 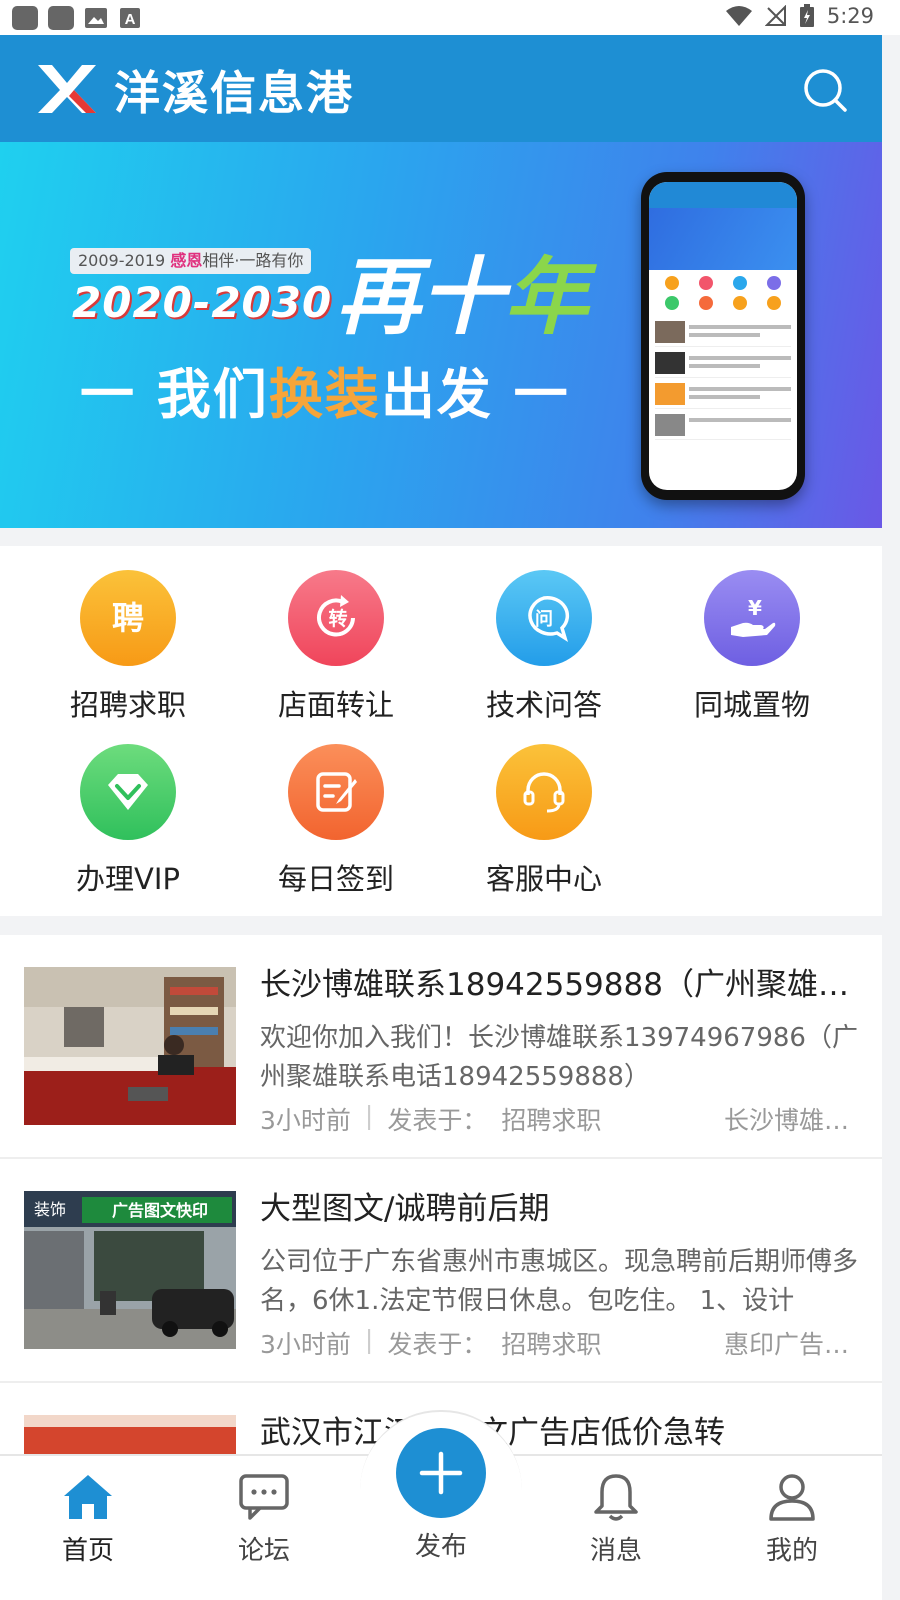 What do you see at coordinates (440, 1547) in the screenshot?
I see `publish-label: 发布` at bounding box center [440, 1547].